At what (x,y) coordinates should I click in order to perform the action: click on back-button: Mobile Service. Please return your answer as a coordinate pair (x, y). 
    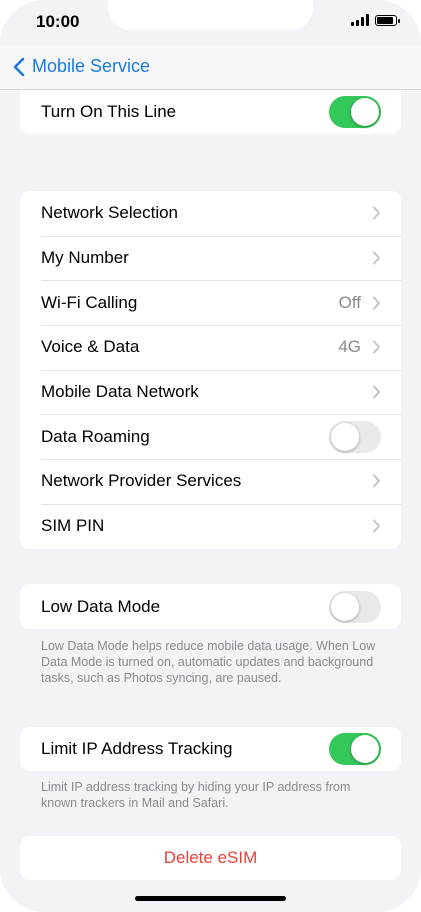
    Looking at the image, I should click on (81, 66).